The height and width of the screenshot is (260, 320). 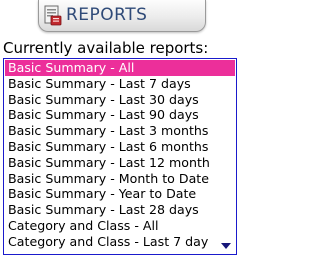 I want to click on report-list-item: Basic Summary - Last 3 months, so click(x=120, y=131).